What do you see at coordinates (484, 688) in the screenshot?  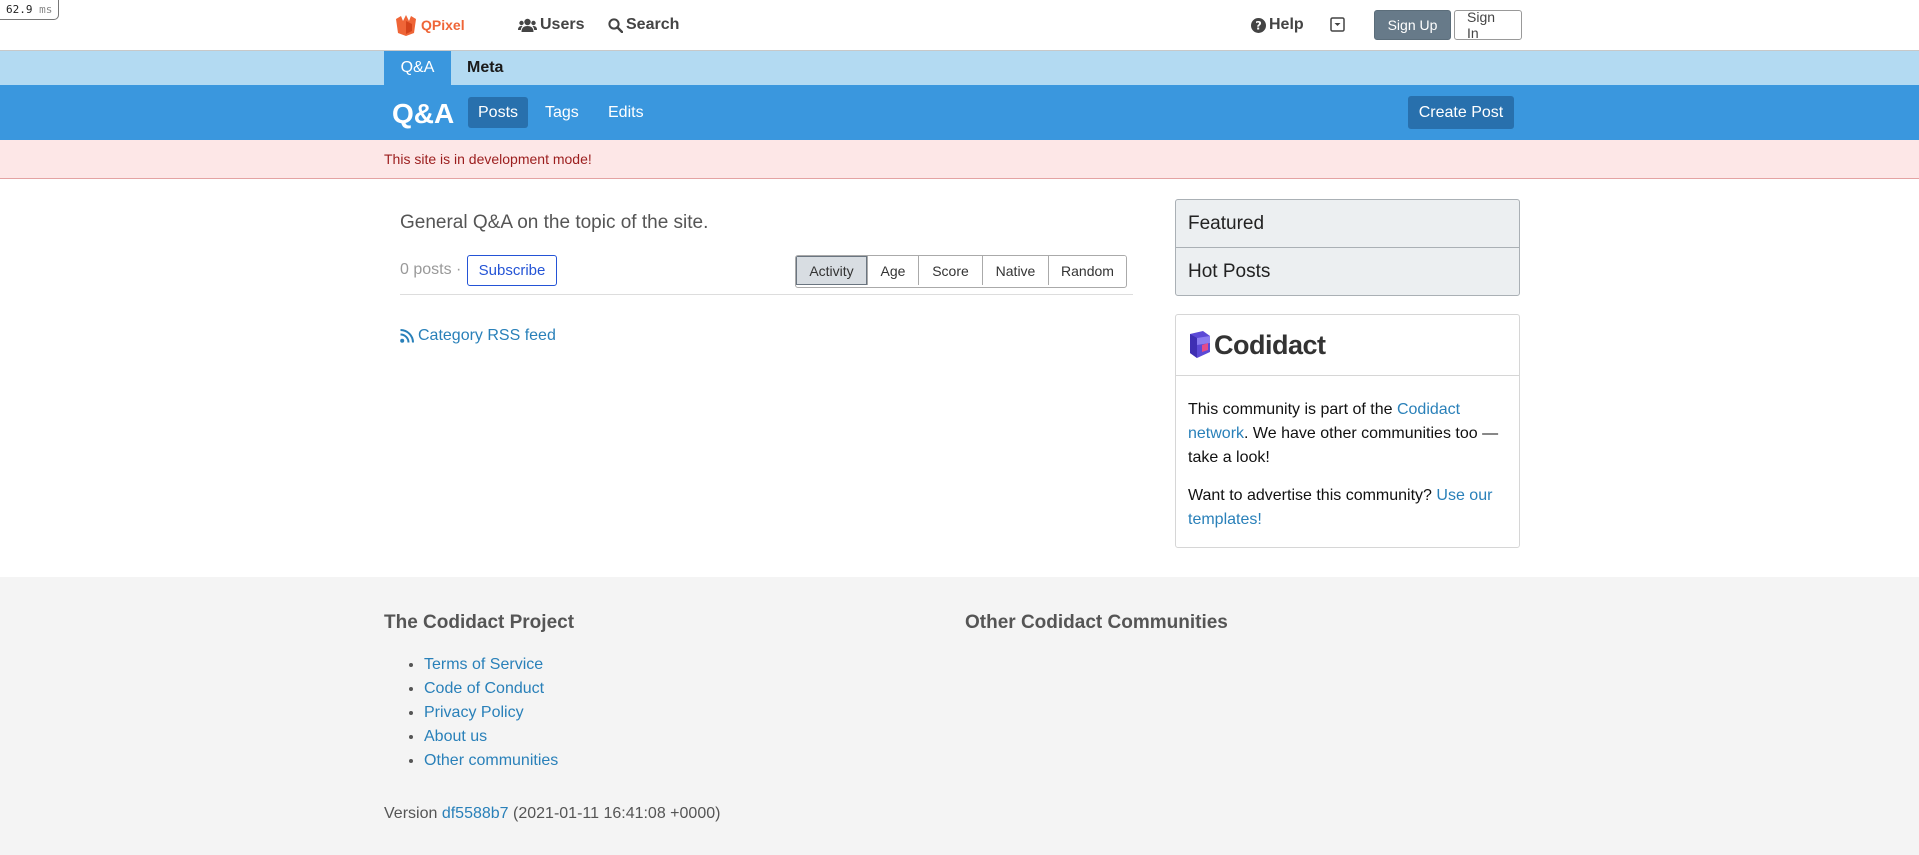 I see `code-of-conduct-link: Code of Conduct` at bounding box center [484, 688].